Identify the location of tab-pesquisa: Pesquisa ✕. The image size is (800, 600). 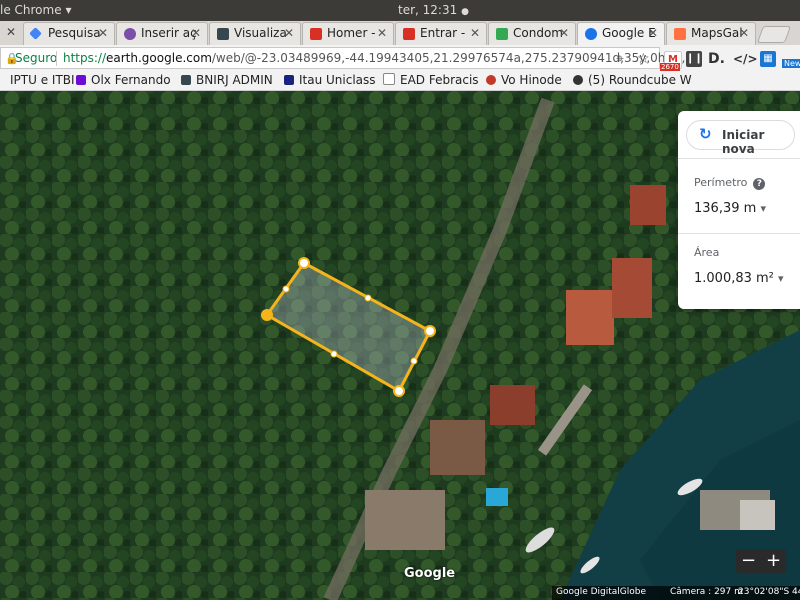
(69, 33).